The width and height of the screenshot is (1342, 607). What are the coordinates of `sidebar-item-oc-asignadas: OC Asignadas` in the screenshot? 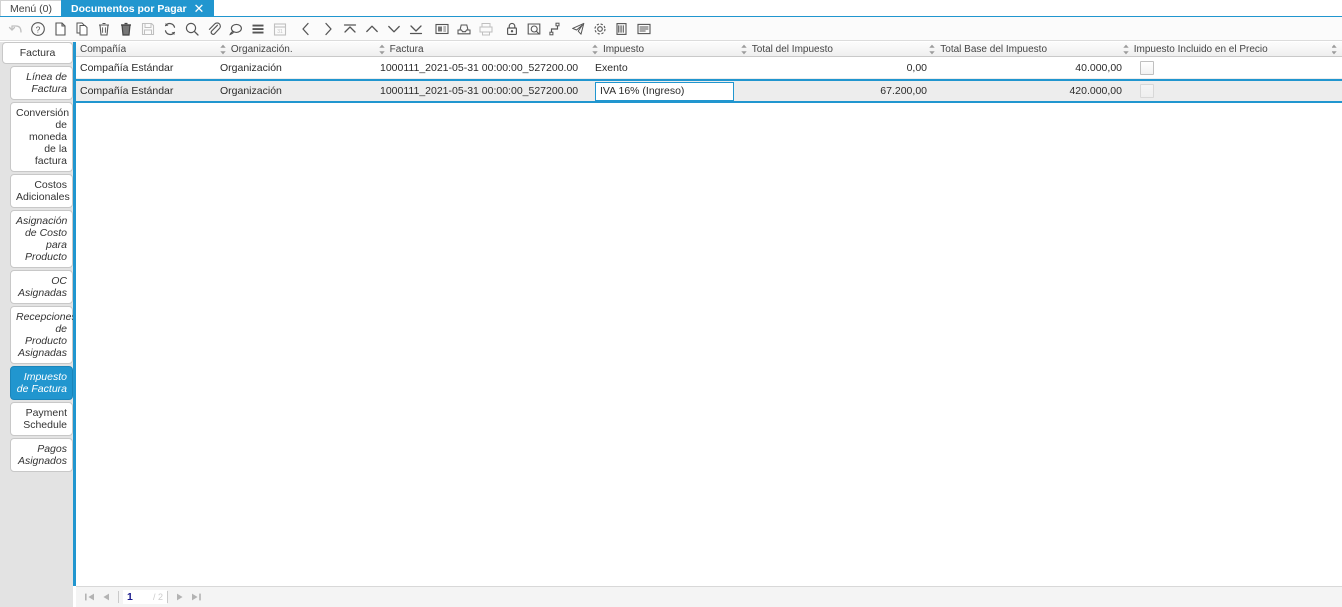 It's located at (41, 287).